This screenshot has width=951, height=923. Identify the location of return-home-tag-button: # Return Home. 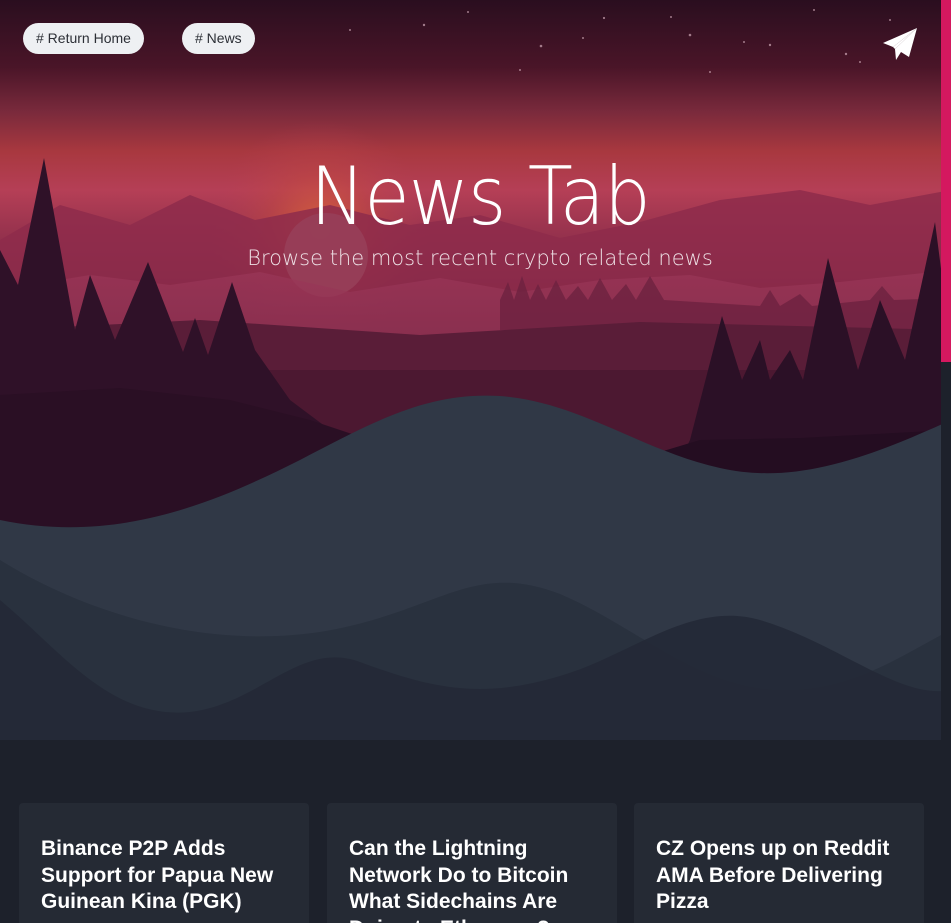
(83, 38).